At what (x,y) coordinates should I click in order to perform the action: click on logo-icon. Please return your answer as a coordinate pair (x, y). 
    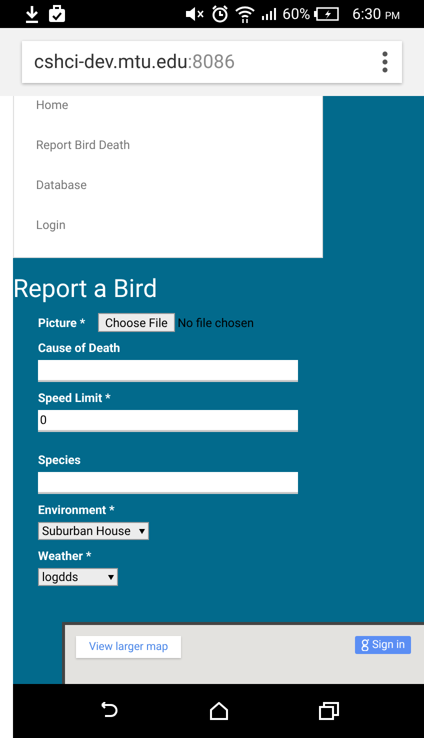
    Looking at the image, I should click on (365, 645).